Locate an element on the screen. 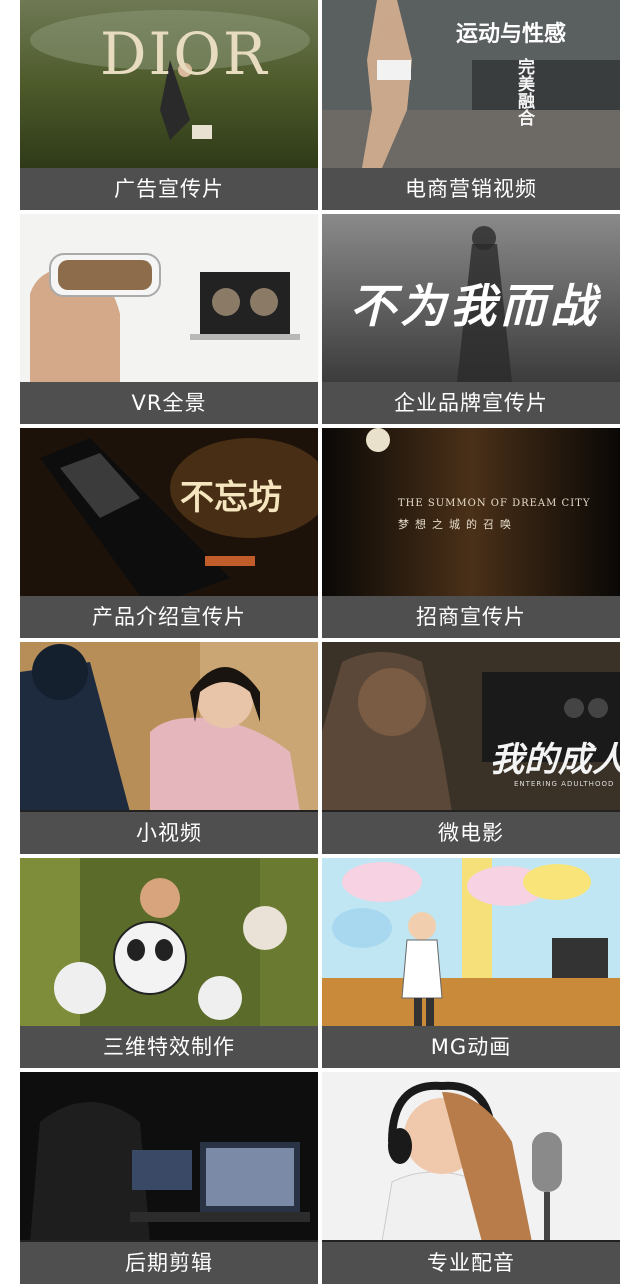 Image resolution: width=640 pixels, height=1284 pixels. tile-voice-over: 专业配音 is located at coordinates (471, 1178).